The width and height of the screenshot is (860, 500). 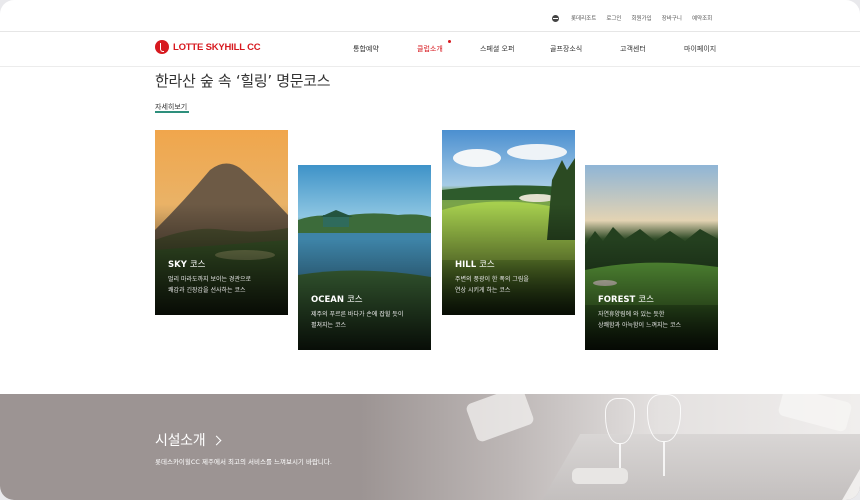 I want to click on main-nav: 통합예약 클럽소개 스페셜 오퍼 골프장소식 고객센터 마이페이지, so click(x=430, y=48).